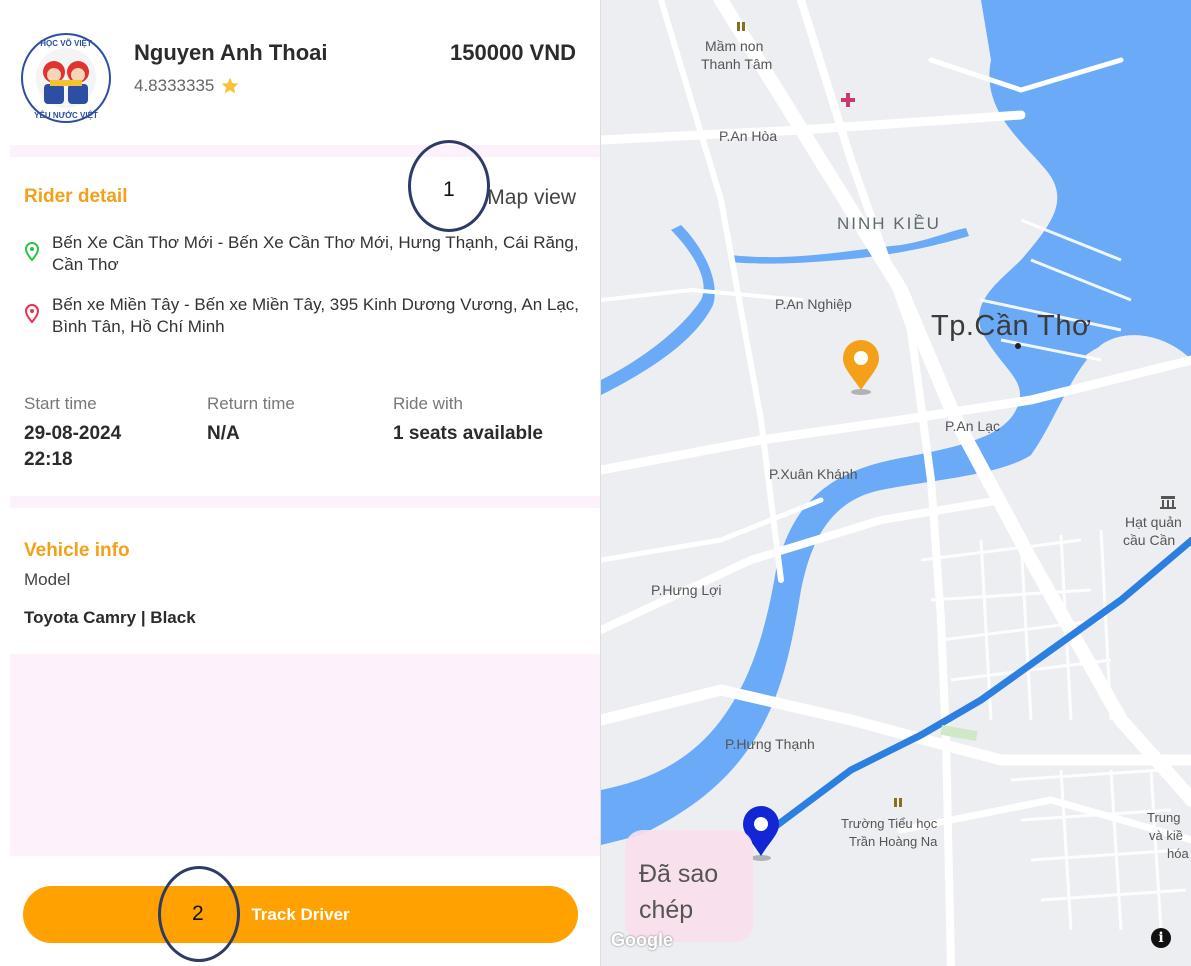  Describe the element at coordinates (1149, 540) in the screenshot. I see `map-label-cau-can: cầu Cần` at that location.